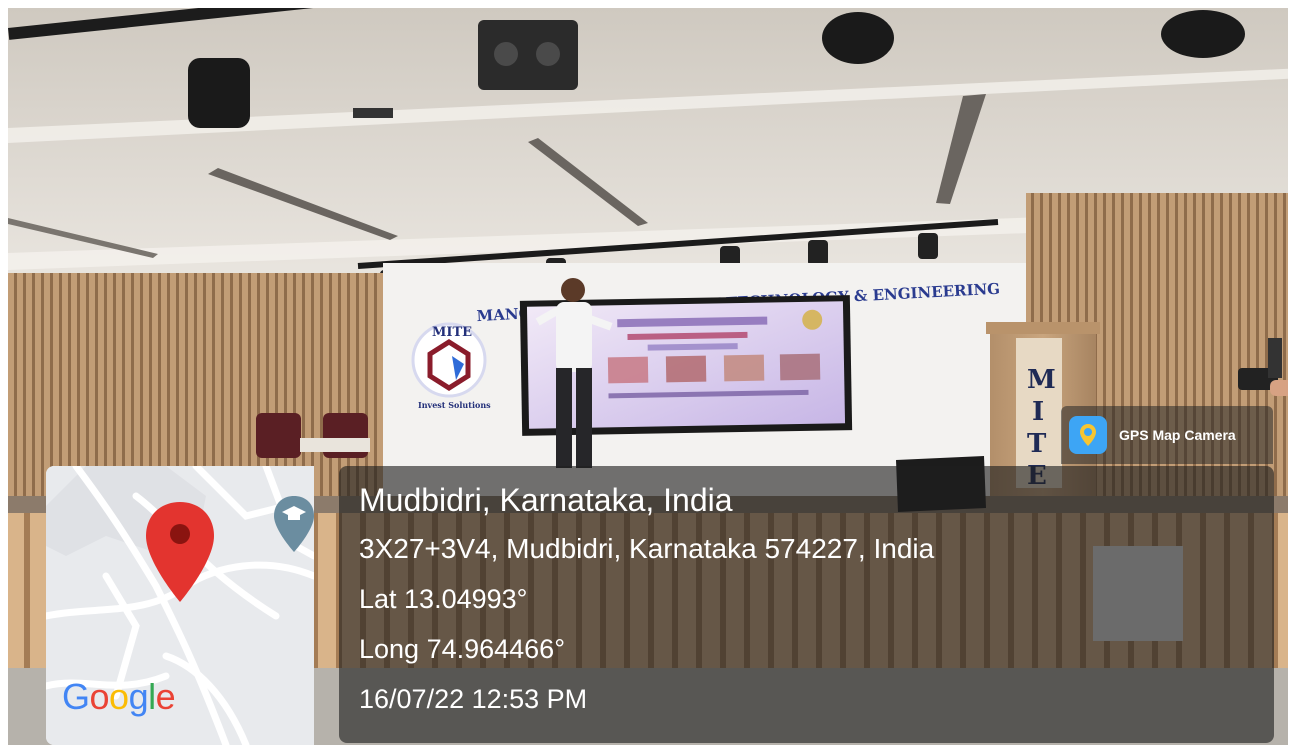 The width and height of the screenshot is (1296, 753). Describe the element at coordinates (462, 649) in the screenshot. I see `longitude-readout: Long 74.964466°` at that location.